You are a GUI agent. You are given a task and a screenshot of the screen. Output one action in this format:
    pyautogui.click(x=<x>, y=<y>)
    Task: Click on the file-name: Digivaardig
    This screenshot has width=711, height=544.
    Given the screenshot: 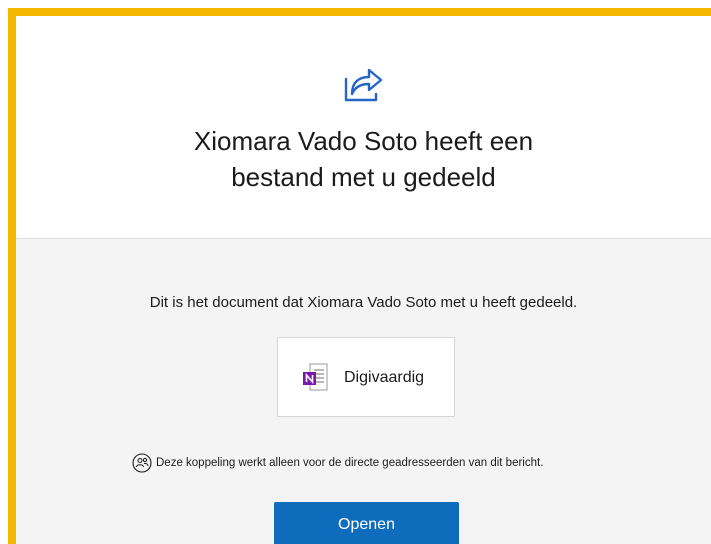 What is the action you would take?
    pyautogui.click(x=384, y=377)
    